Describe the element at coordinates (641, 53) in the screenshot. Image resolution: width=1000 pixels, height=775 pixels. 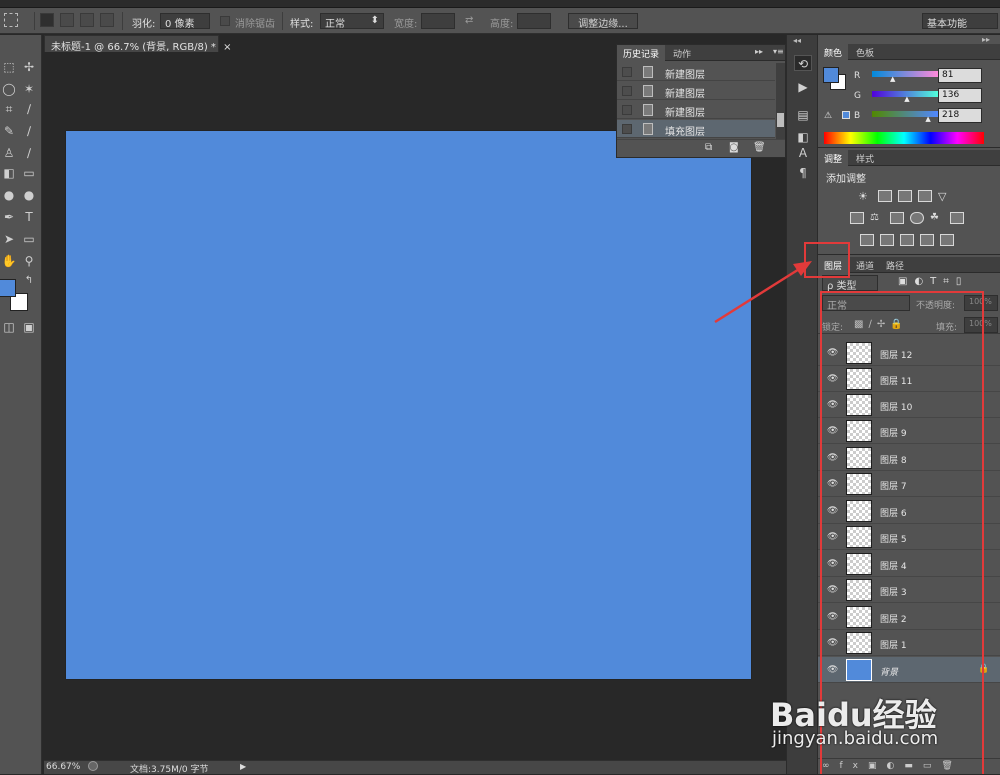
I see `tab-history: 历史记录` at that location.